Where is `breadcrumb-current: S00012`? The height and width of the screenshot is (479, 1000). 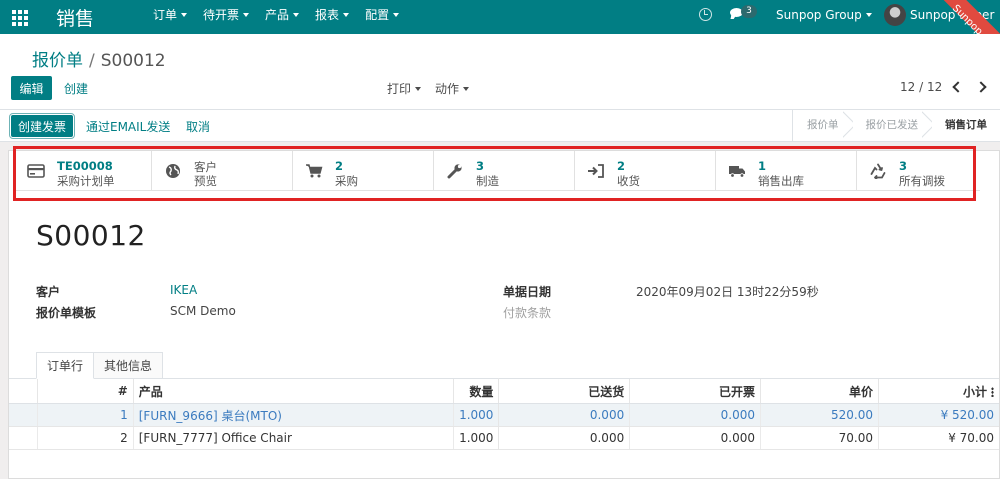 breadcrumb-current: S00012 is located at coordinates (133, 61).